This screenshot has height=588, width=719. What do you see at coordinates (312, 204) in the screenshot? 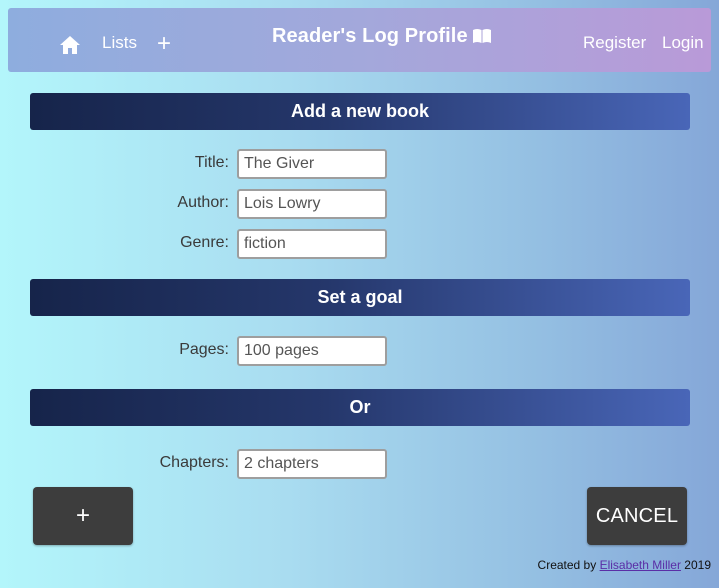
I see `author-input` at bounding box center [312, 204].